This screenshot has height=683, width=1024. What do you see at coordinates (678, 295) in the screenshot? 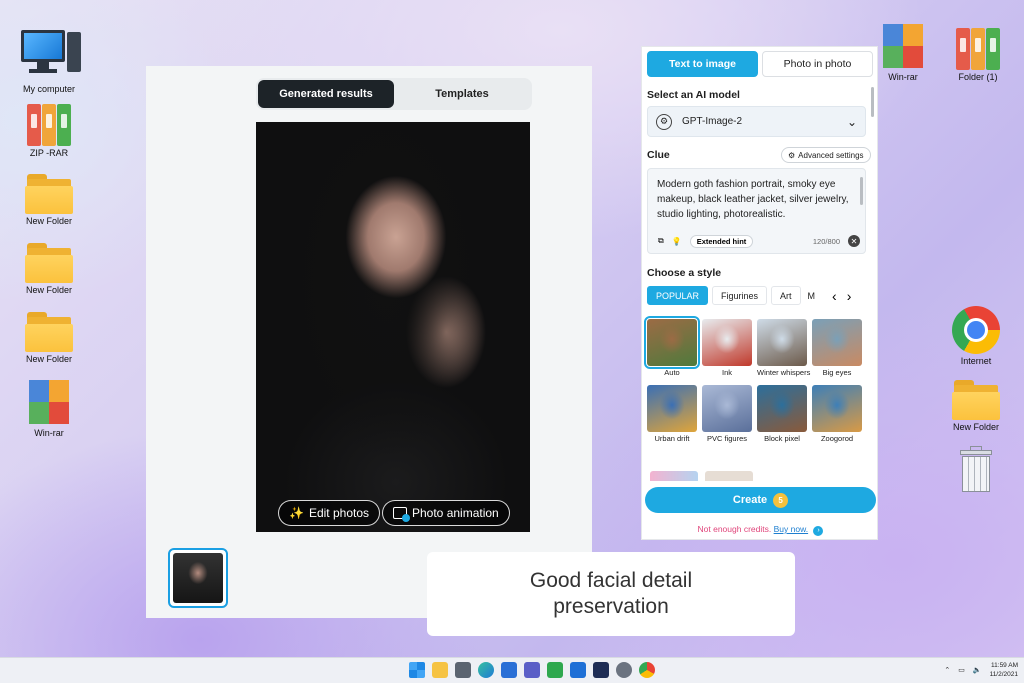
I see `chip-popular: POPULAR` at bounding box center [678, 295].